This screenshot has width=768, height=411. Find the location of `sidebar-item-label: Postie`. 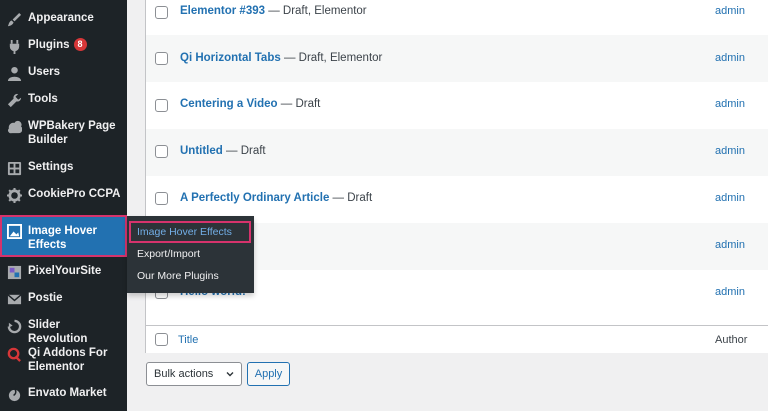

sidebar-item-label: Postie is located at coordinates (45, 298).